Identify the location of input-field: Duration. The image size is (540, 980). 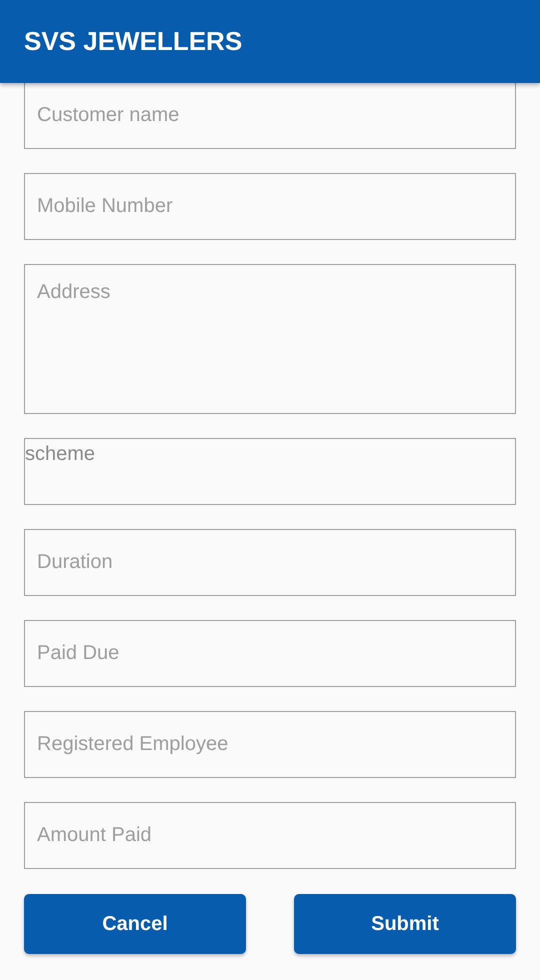
(270, 562).